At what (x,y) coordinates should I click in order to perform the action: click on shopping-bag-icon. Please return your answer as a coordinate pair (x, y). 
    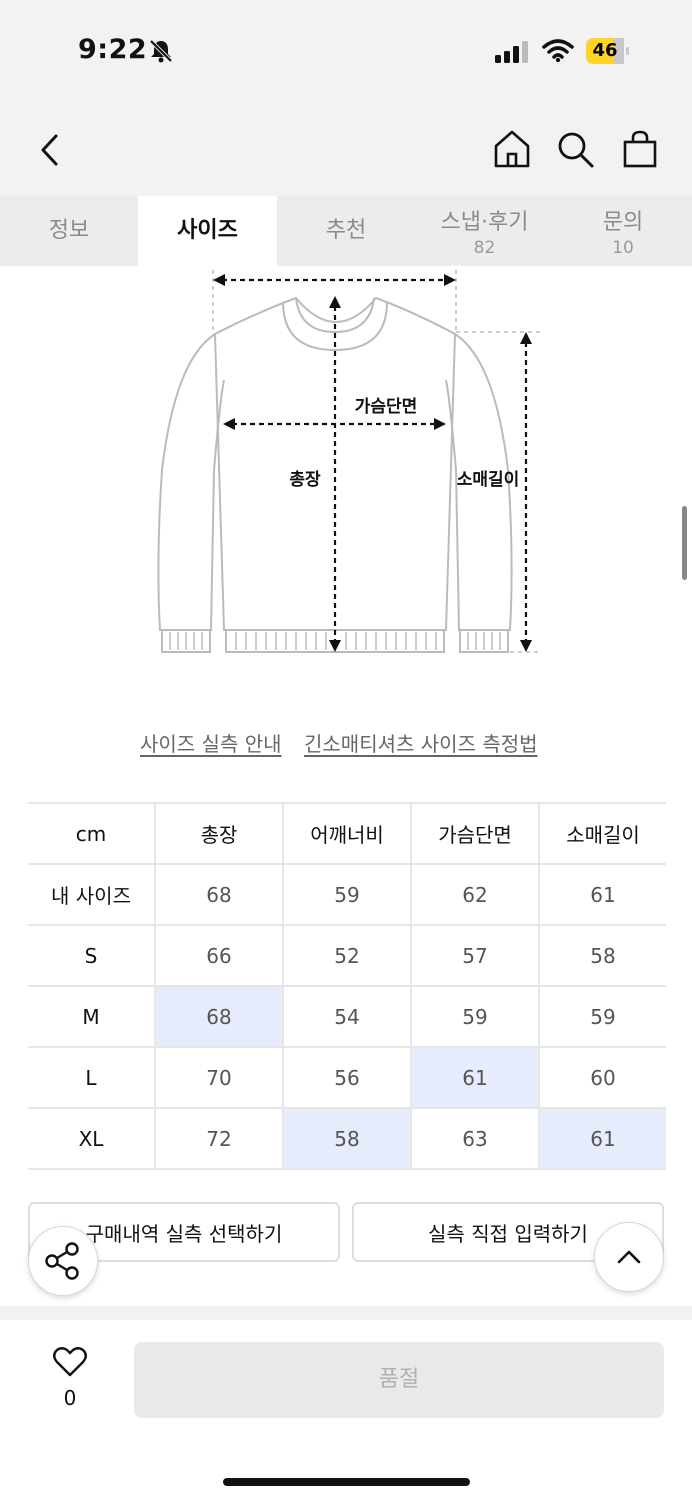
    Looking at the image, I should click on (640, 149).